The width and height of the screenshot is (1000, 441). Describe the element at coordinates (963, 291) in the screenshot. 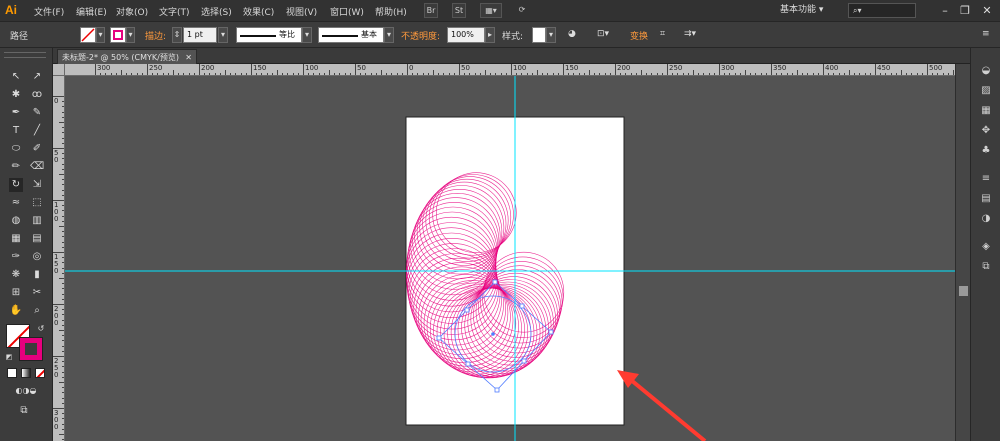

I see `scrollbar-thumb` at that location.